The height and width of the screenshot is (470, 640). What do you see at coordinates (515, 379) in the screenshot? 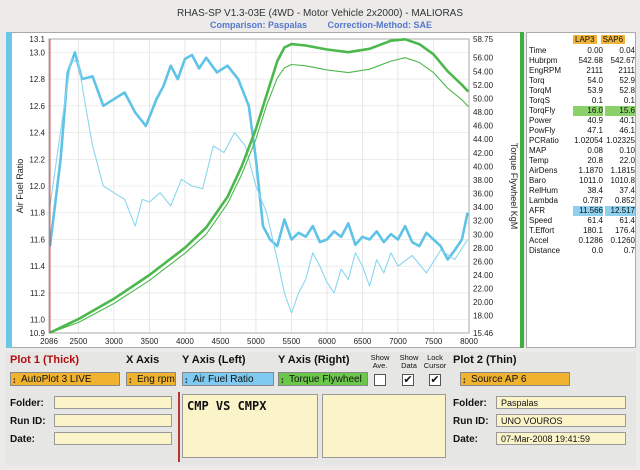
I see `plot2-select: Source AP 6` at bounding box center [515, 379].